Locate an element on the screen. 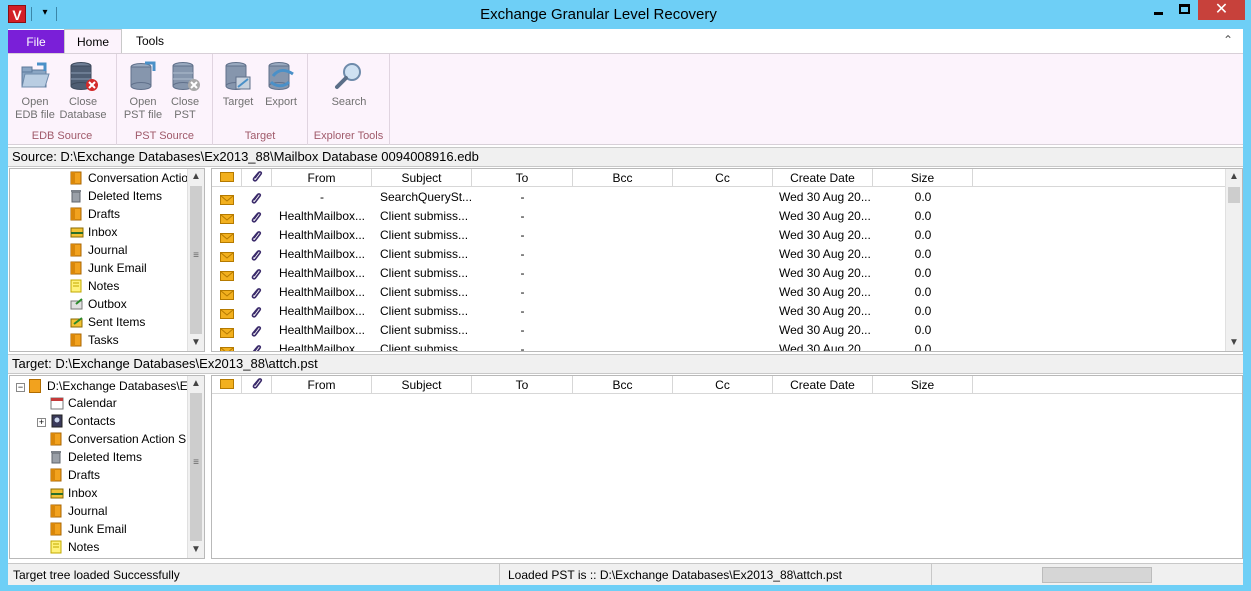 The width and height of the screenshot is (1251, 591). close-button: ✕ is located at coordinates (1221, 10).